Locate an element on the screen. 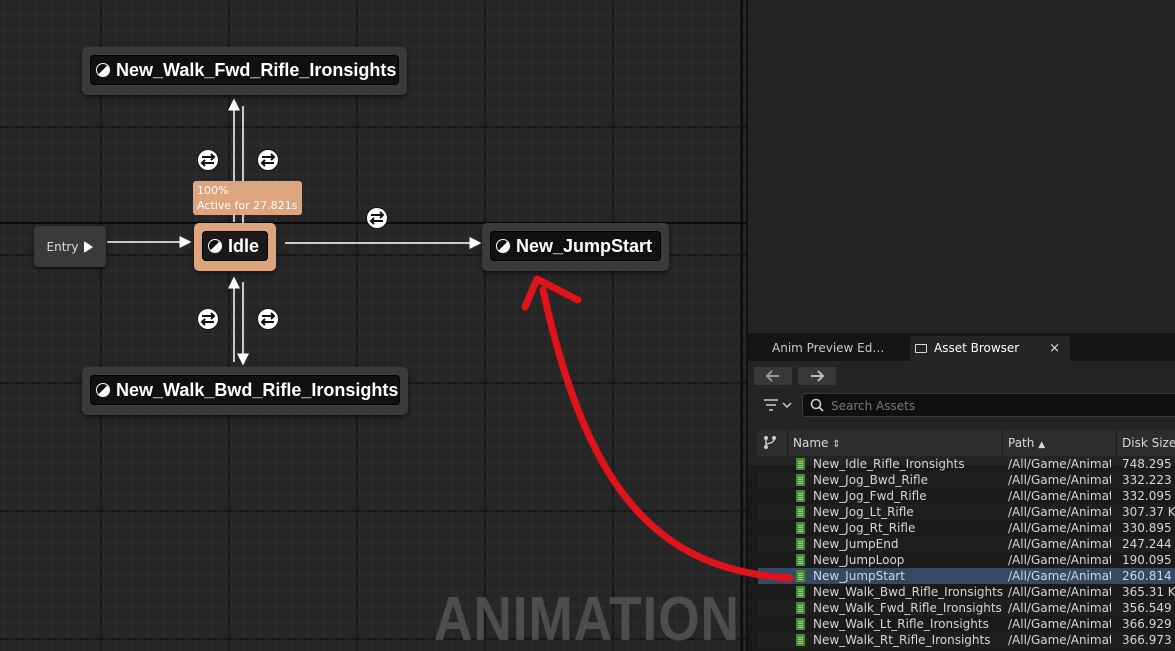 Image resolution: width=1175 pixels, height=651 pixels. exec-pin-icon is located at coordinates (89, 246).